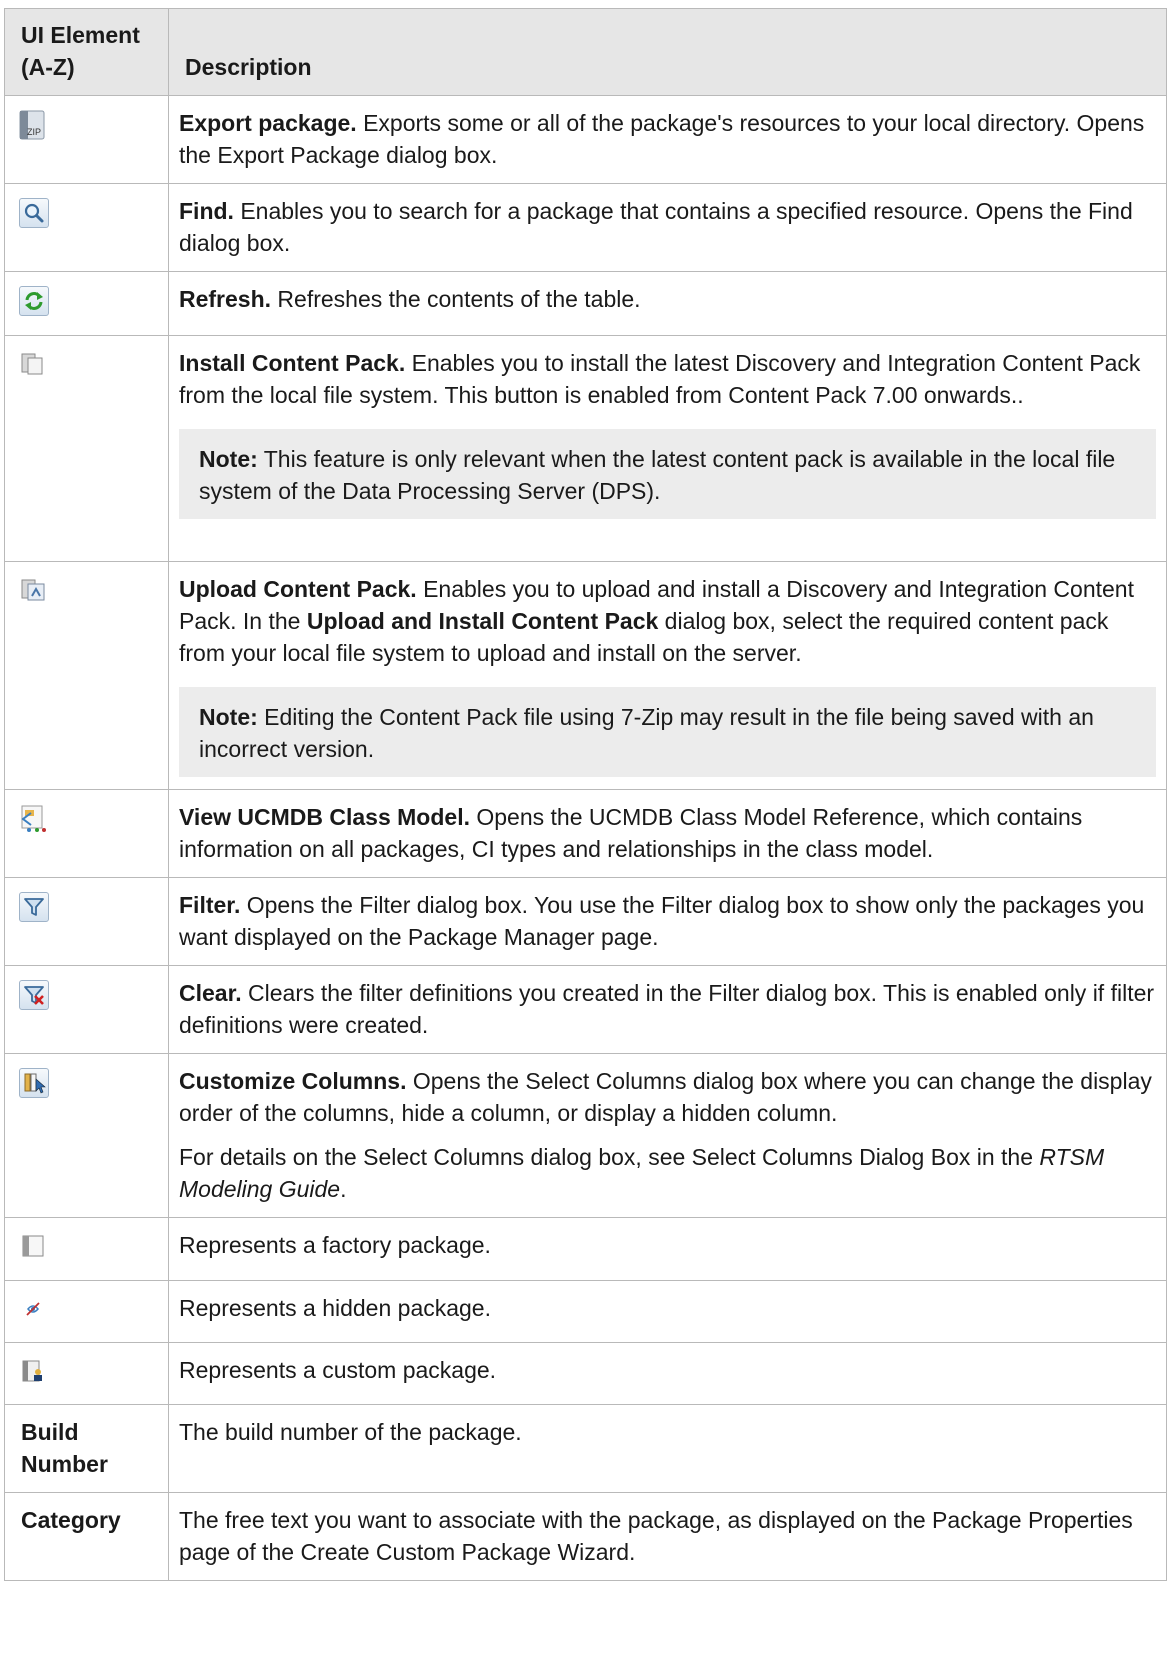  What do you see at coordinates (482, 621) in the screenshot?
I see `dialog-name: Upload and Install Content Pack` at bounding box center [482, 621].